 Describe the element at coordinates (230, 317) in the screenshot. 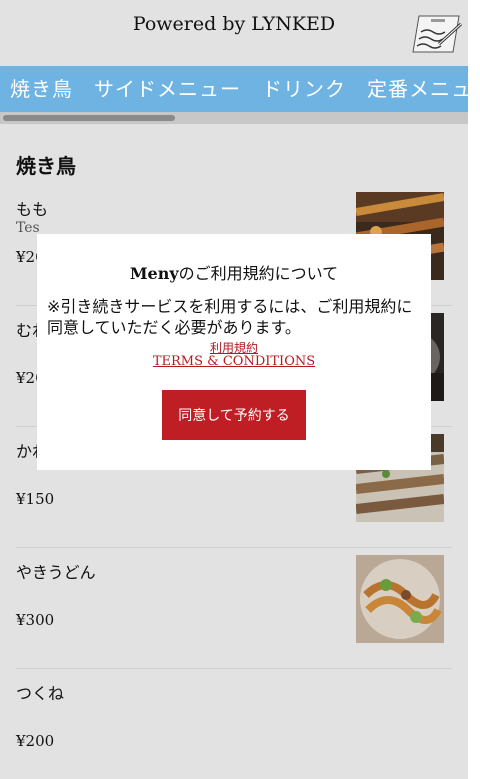

I see `modal-body: ※引き続きサービスを利用するには、ご利用規約に同意していただく必要があります。` at that location.